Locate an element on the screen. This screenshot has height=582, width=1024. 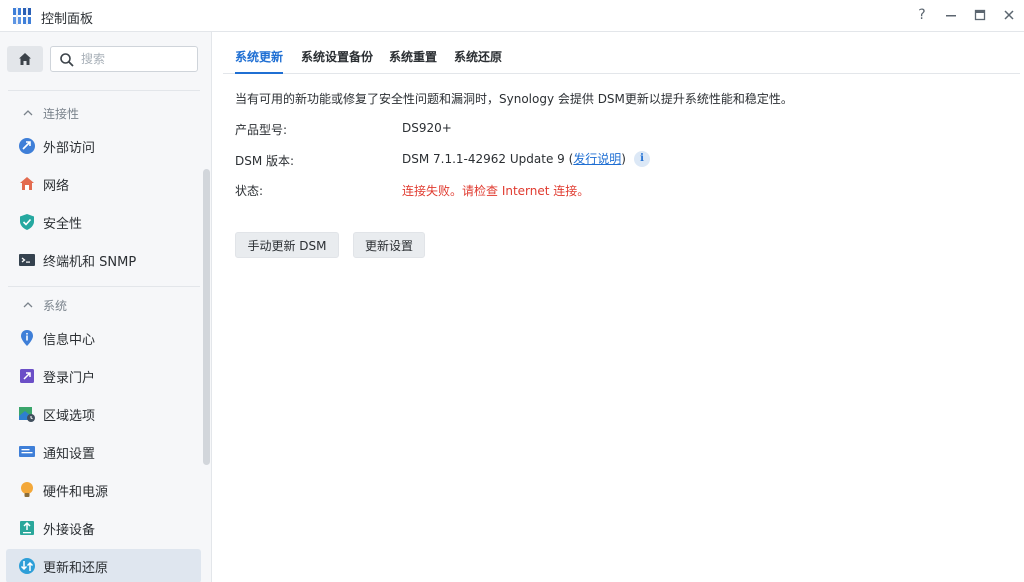
release-notes-link: 发行说明 is located at coordinates (597, 158).